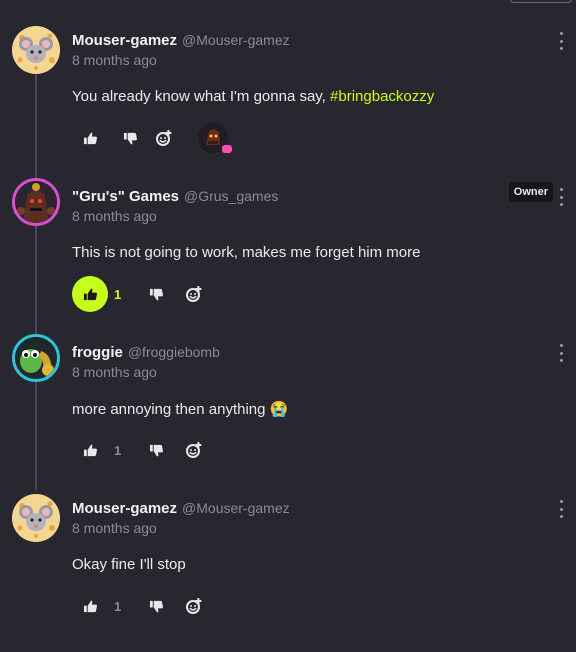  Describe the element at coordinates (382, 96) in the screenshot. I see `hashtag-link: #bringbackozzy` at that location.